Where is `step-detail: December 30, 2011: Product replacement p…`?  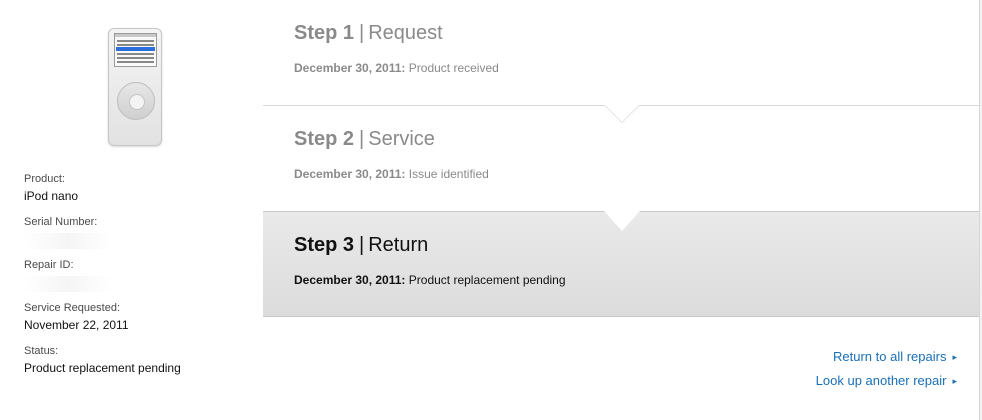
step-detail: December 30, 2011: Product replacement p… is located at coordinates (430, 280).